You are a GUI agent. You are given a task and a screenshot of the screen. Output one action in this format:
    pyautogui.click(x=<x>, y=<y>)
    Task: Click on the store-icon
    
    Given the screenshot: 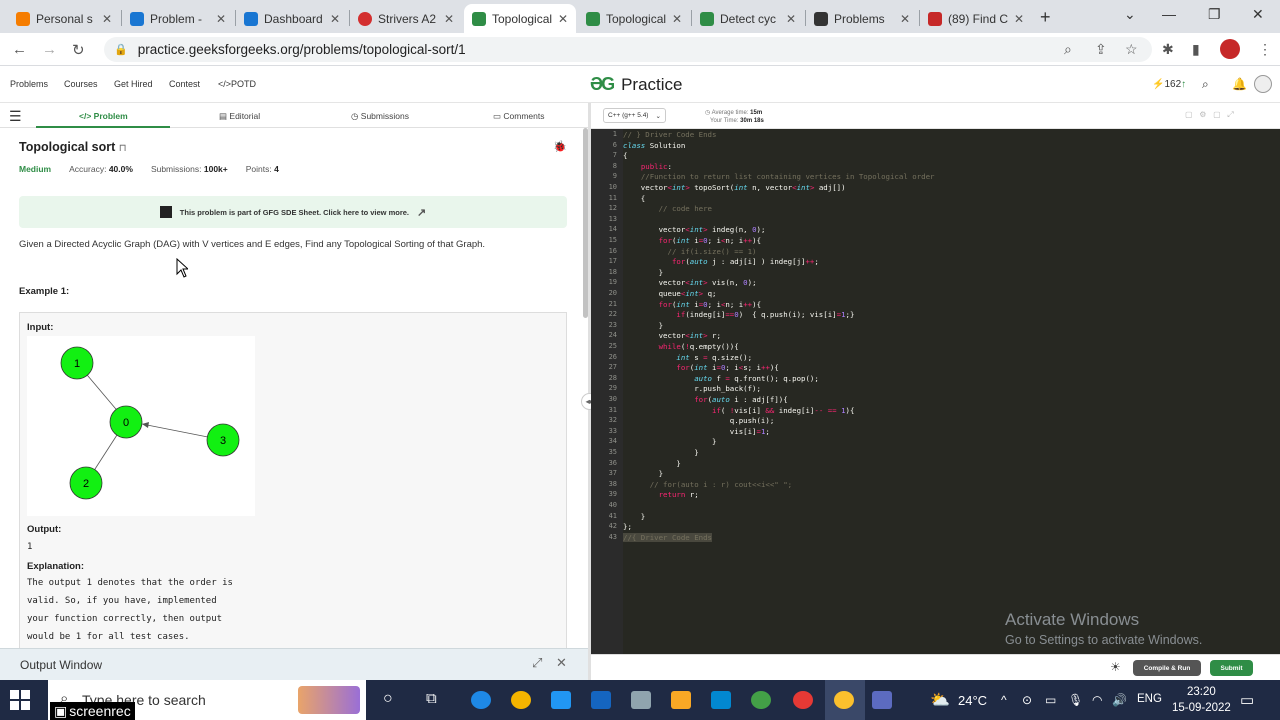 What is the action you would take?
    pyautogui.click(x=561, y=700)
    